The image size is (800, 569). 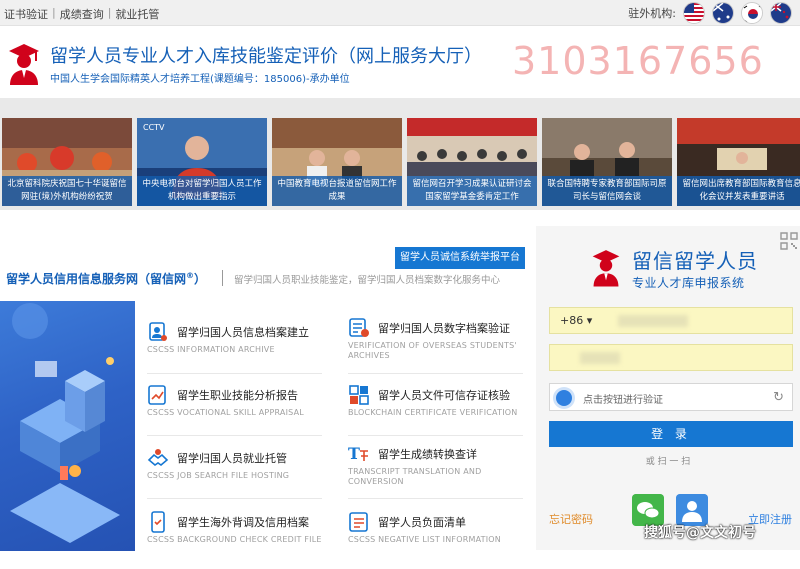 What do you see at coordinates (571, 519) in the screenshot?
I see `forgot-password-link: 忘记密码` at bounding box center [571, 519].